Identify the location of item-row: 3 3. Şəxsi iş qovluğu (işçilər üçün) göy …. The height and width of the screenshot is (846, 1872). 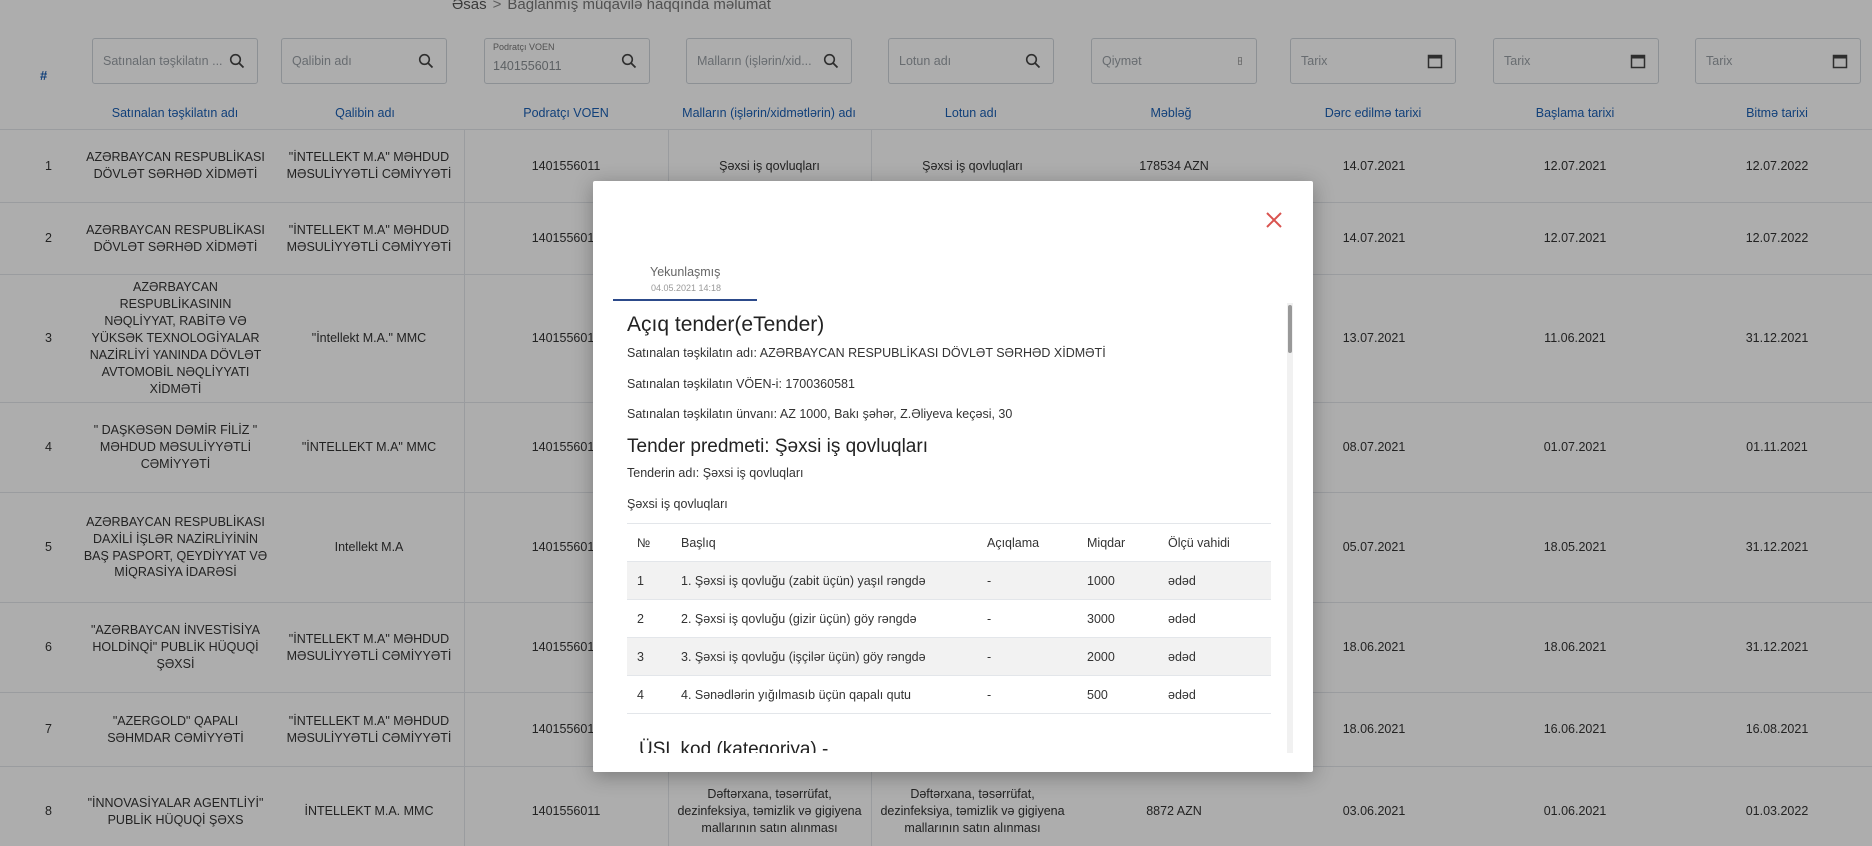
(949, 657).